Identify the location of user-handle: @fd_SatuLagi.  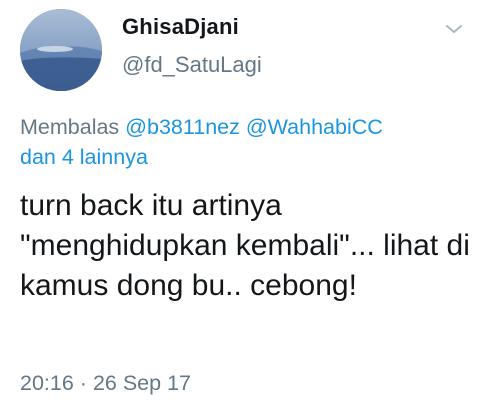
(192, 65).